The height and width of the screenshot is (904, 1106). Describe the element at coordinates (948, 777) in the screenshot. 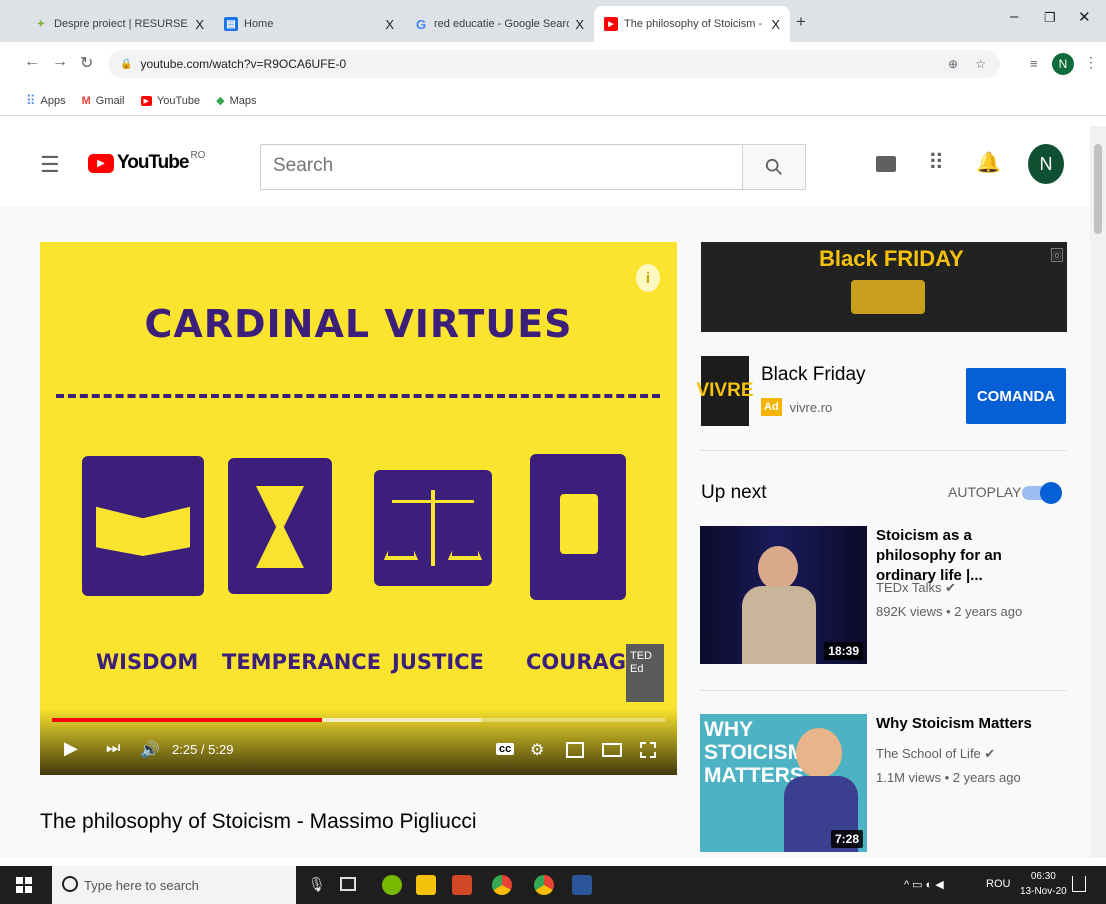

I see `video-meta: 1.1M views • 2 years ago` at that location.